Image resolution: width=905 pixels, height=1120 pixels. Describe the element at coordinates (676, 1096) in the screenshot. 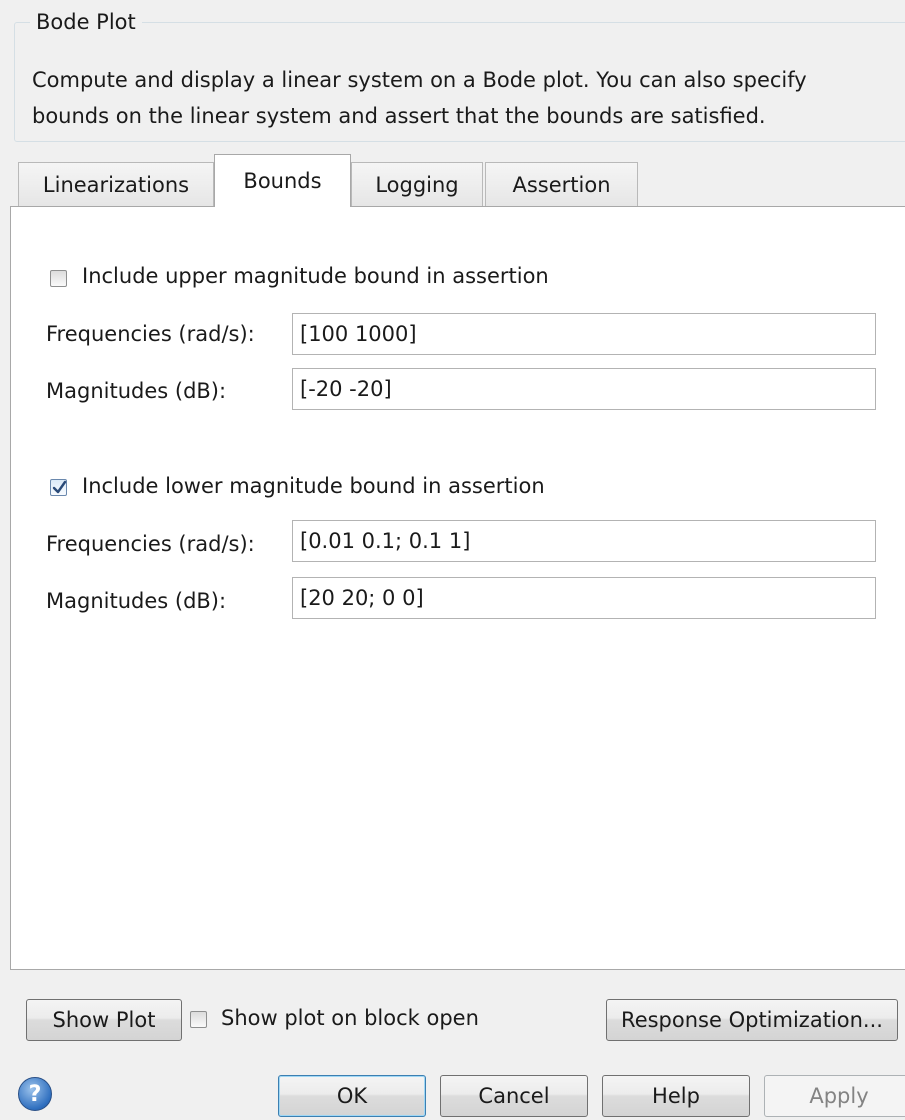

I see `help-button: Help` at that location.